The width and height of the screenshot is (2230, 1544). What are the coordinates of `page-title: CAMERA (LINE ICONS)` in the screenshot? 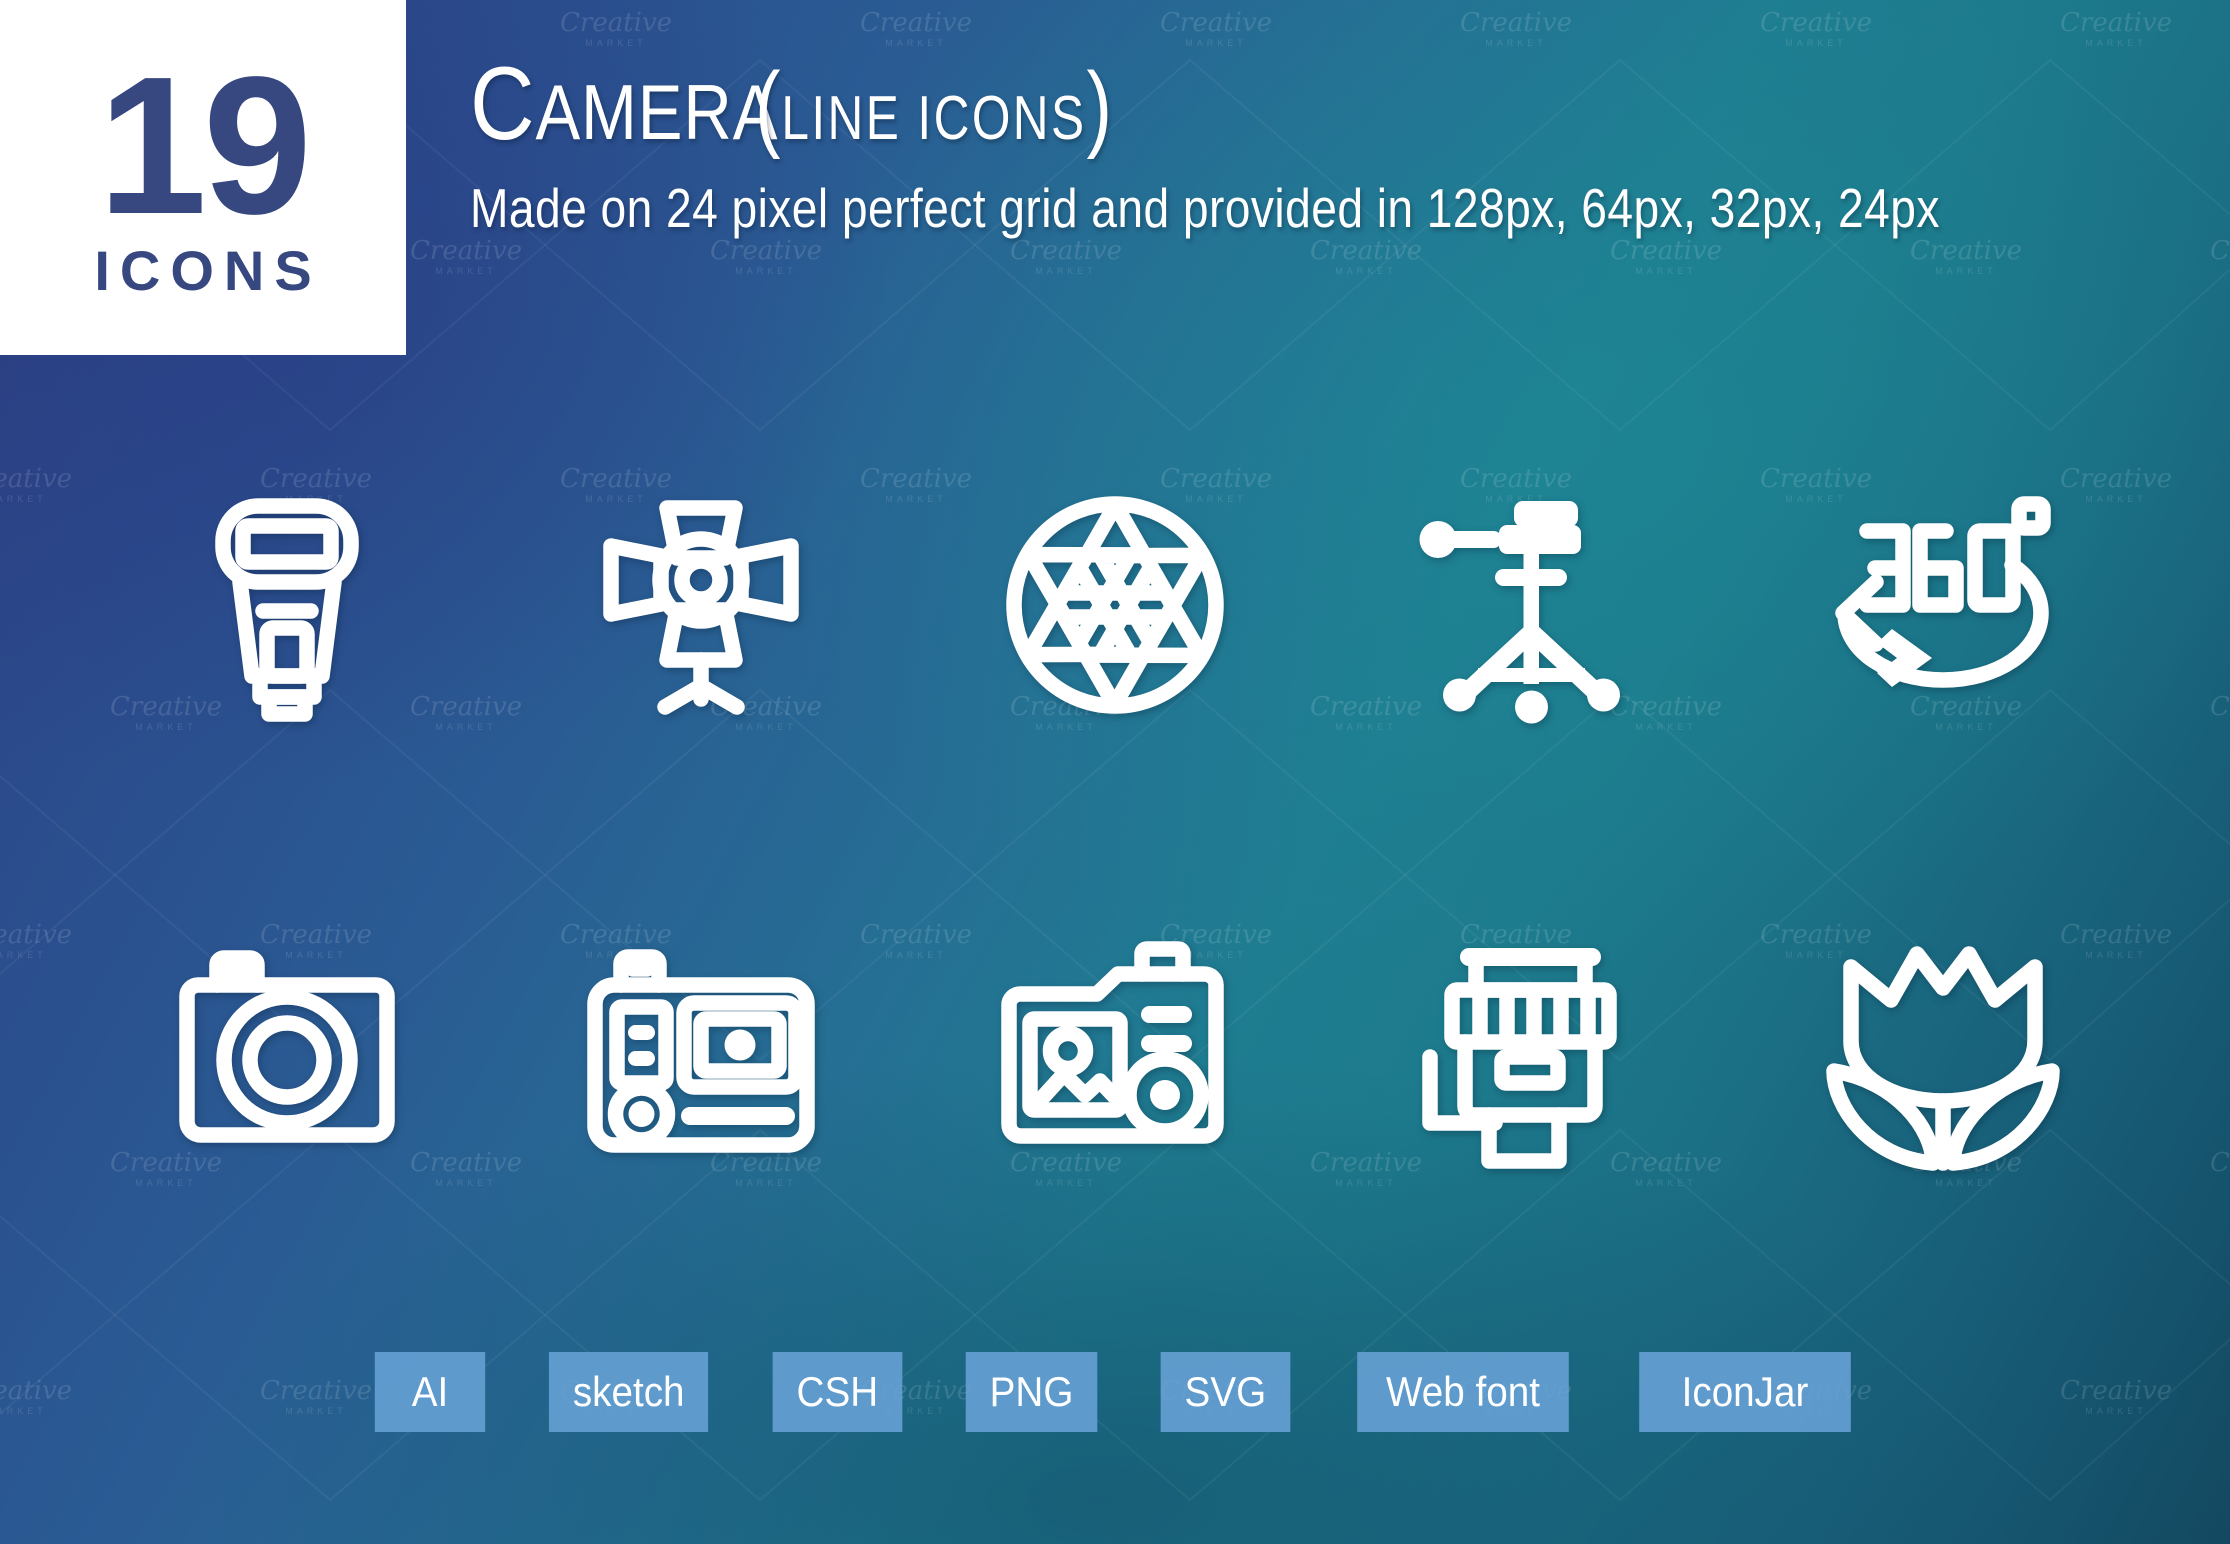 It's located at (1345, 107).